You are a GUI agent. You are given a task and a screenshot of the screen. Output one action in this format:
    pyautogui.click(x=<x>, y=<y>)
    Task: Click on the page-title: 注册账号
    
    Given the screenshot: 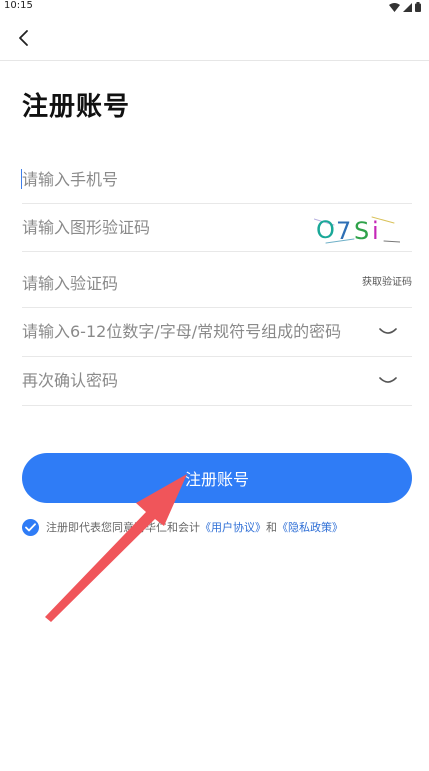 What is the action you would take?
    pyautogui.click(x=76, y=107)
    